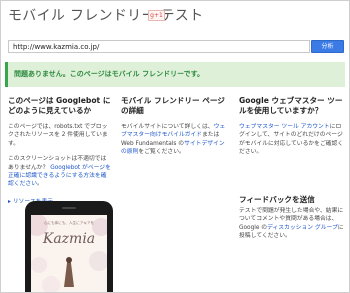 The width and height of the screenshot is (350, 293). I want to click on phone-speaker, so click(69, 208).